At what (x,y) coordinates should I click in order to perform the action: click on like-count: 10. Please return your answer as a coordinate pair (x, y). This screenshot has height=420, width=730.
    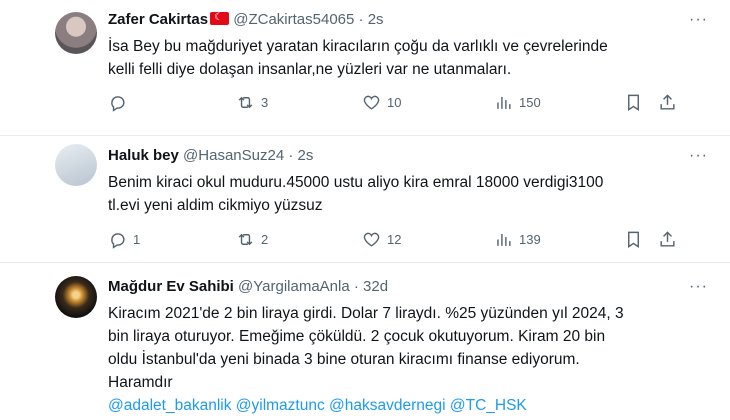
    Looking at the image, I should click on (394, 102).